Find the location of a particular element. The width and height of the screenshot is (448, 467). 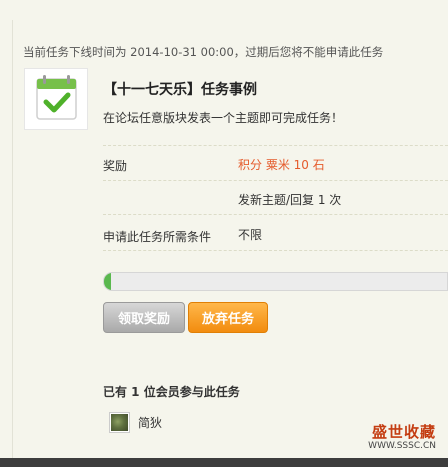

reward-value: 积分 粟米 10 石 is located at coordinates (281, 165).